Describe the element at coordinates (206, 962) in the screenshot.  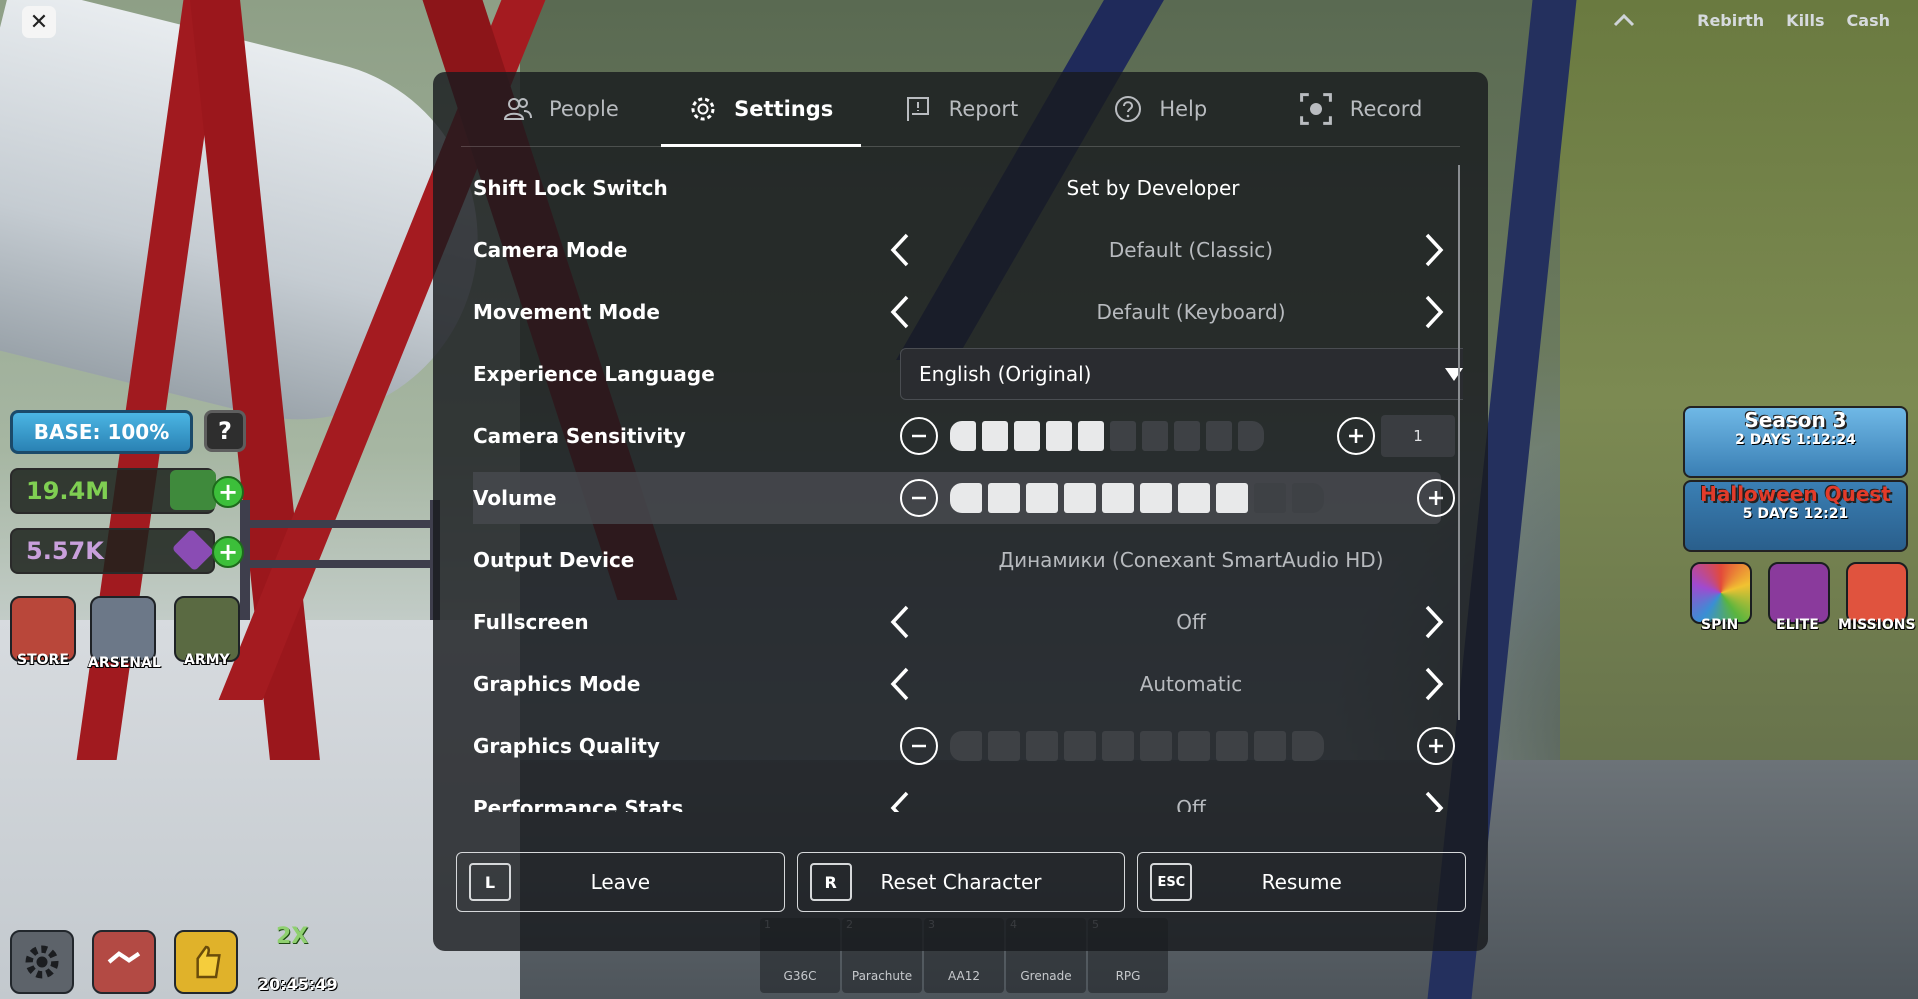
I see `like-button` at that location.